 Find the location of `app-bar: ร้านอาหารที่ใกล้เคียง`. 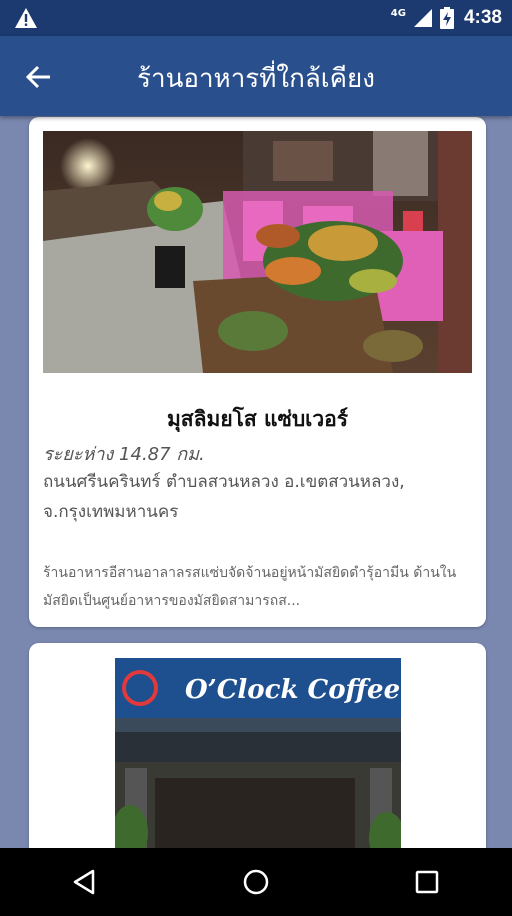

app-bar: ร้านอาหารที่ใกล้เคียง is located at coordinates (256, 76).